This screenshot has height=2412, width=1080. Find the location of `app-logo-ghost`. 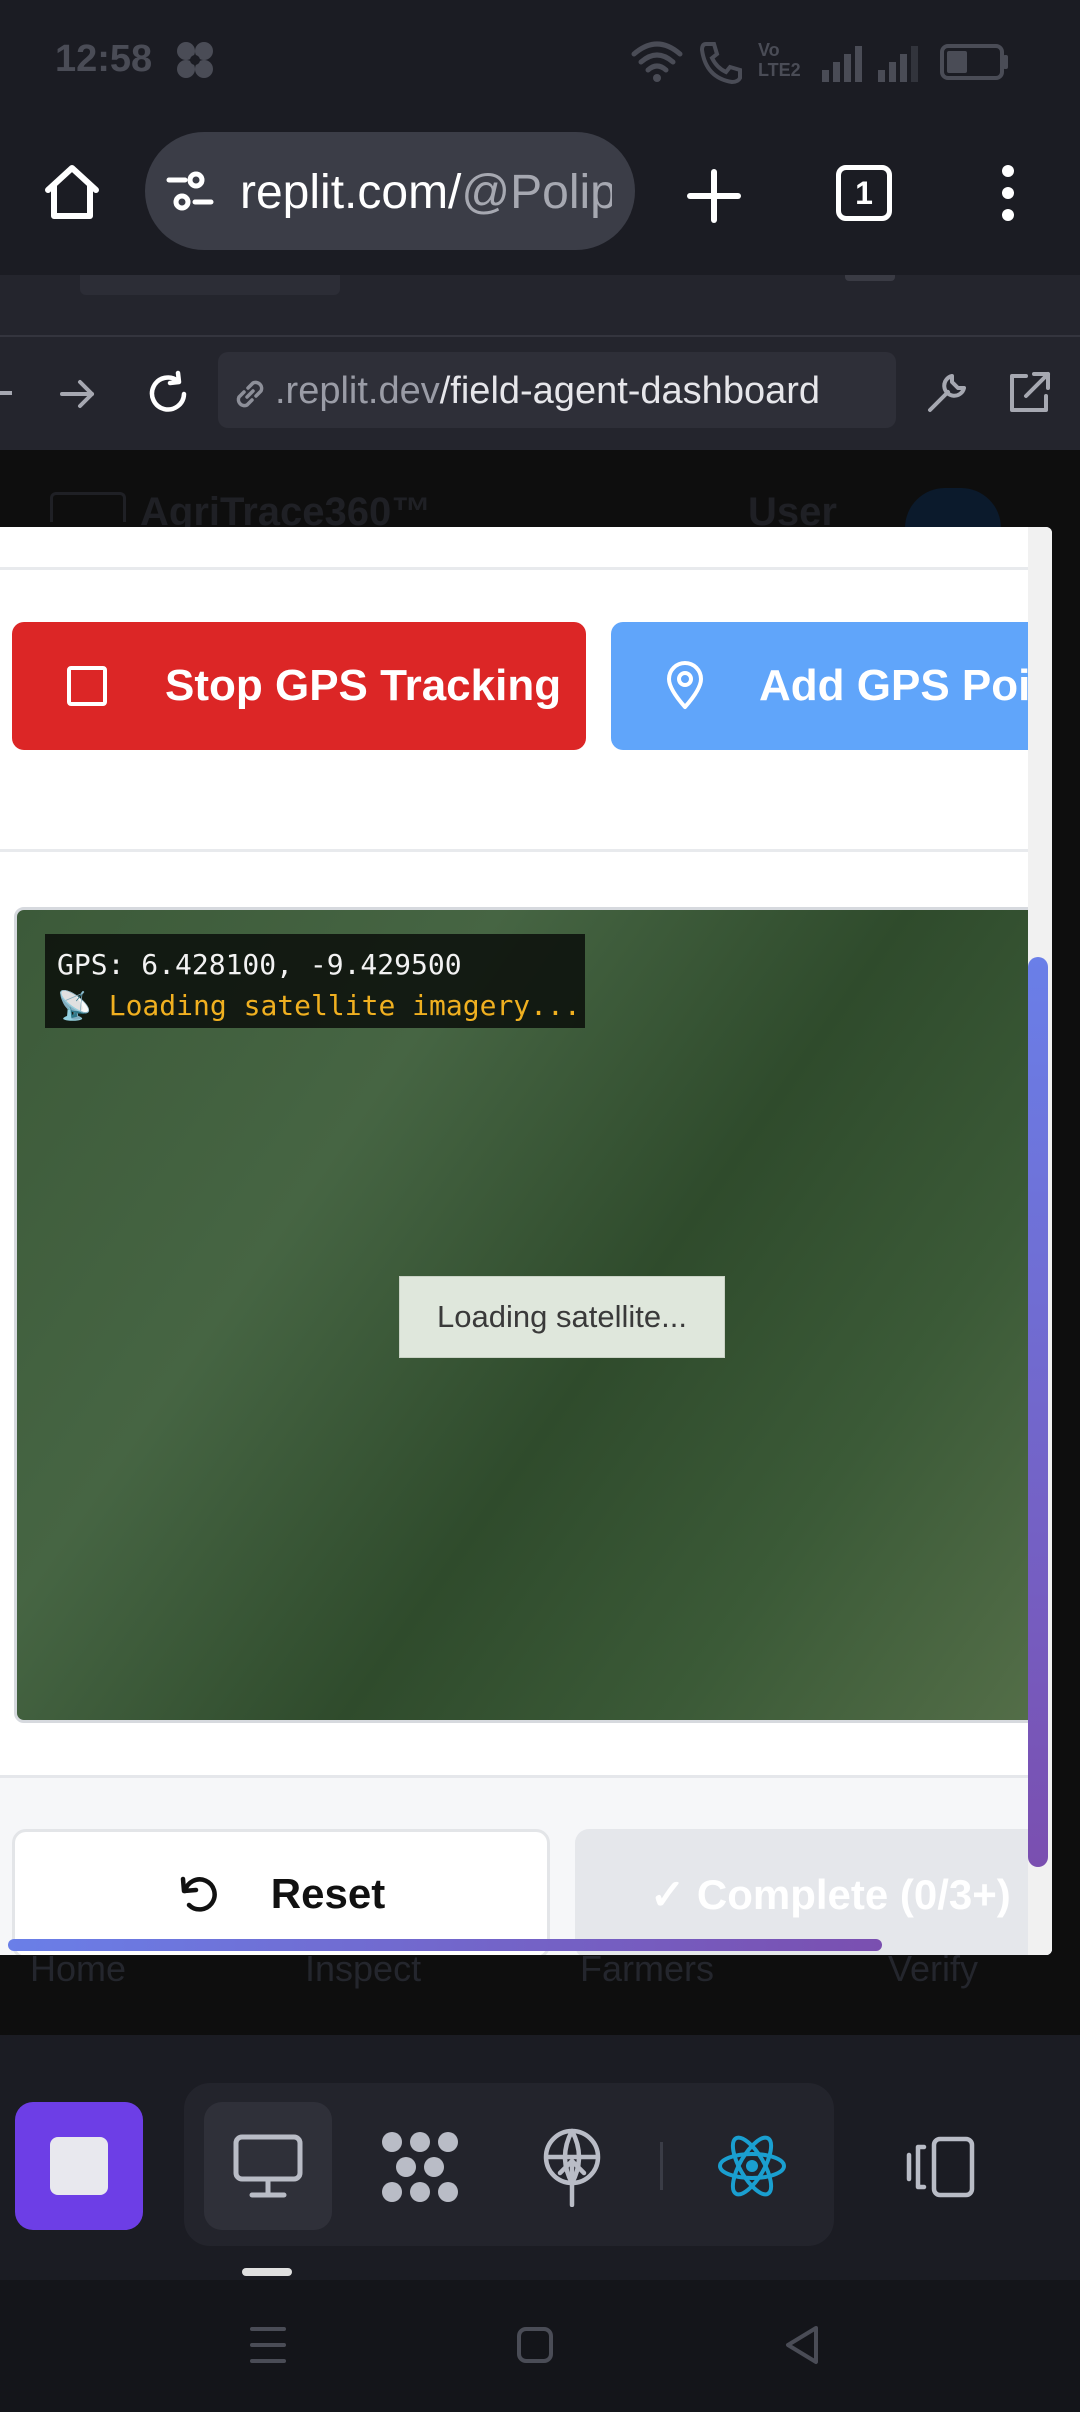

app-logo-ghost is located at coordinates (88, 507).